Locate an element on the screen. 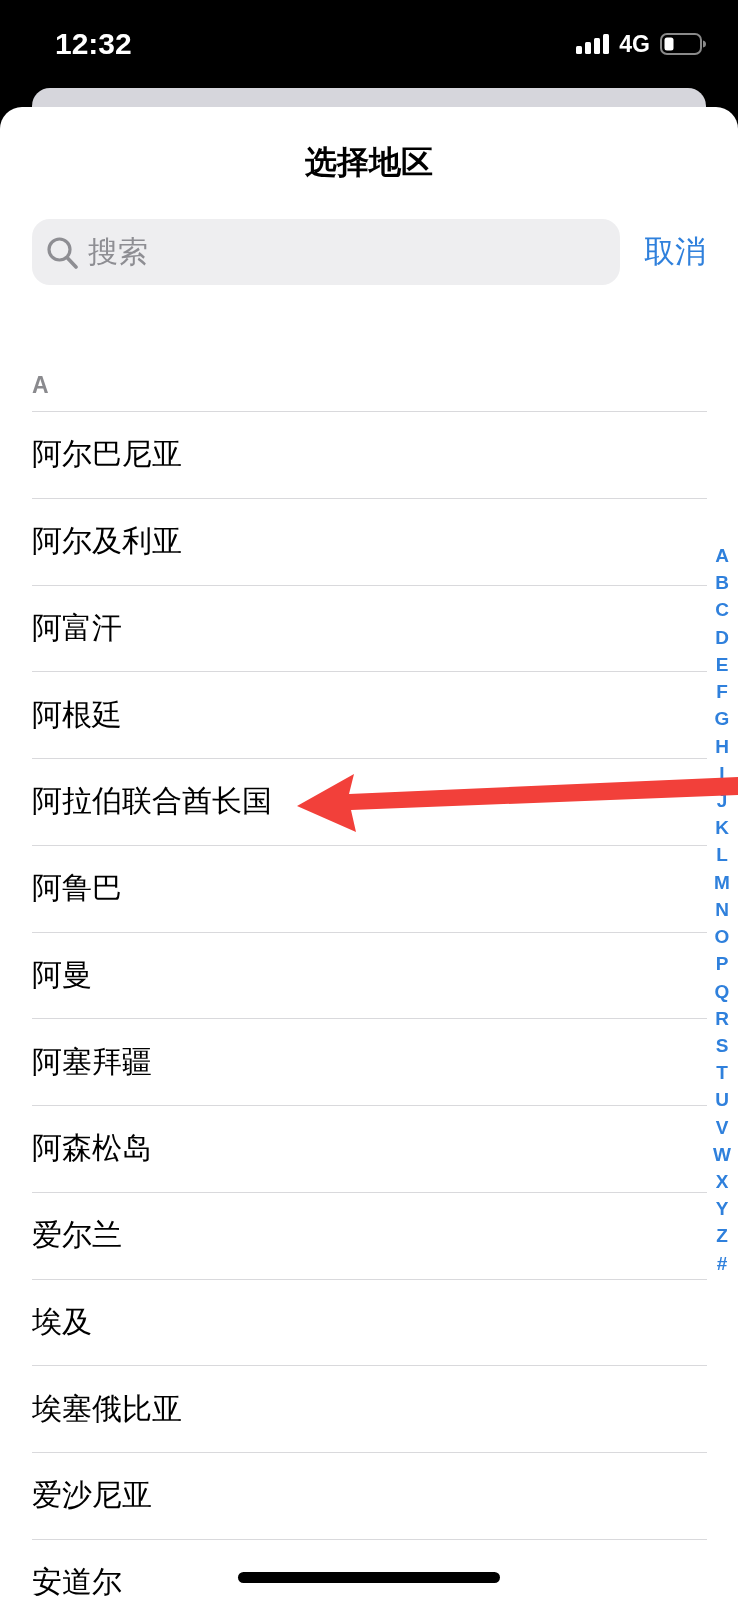 The height and width of the screenshot is (1600, 738). region-item: 埃塞俄比亚 is located at coordinates (369, 1409).